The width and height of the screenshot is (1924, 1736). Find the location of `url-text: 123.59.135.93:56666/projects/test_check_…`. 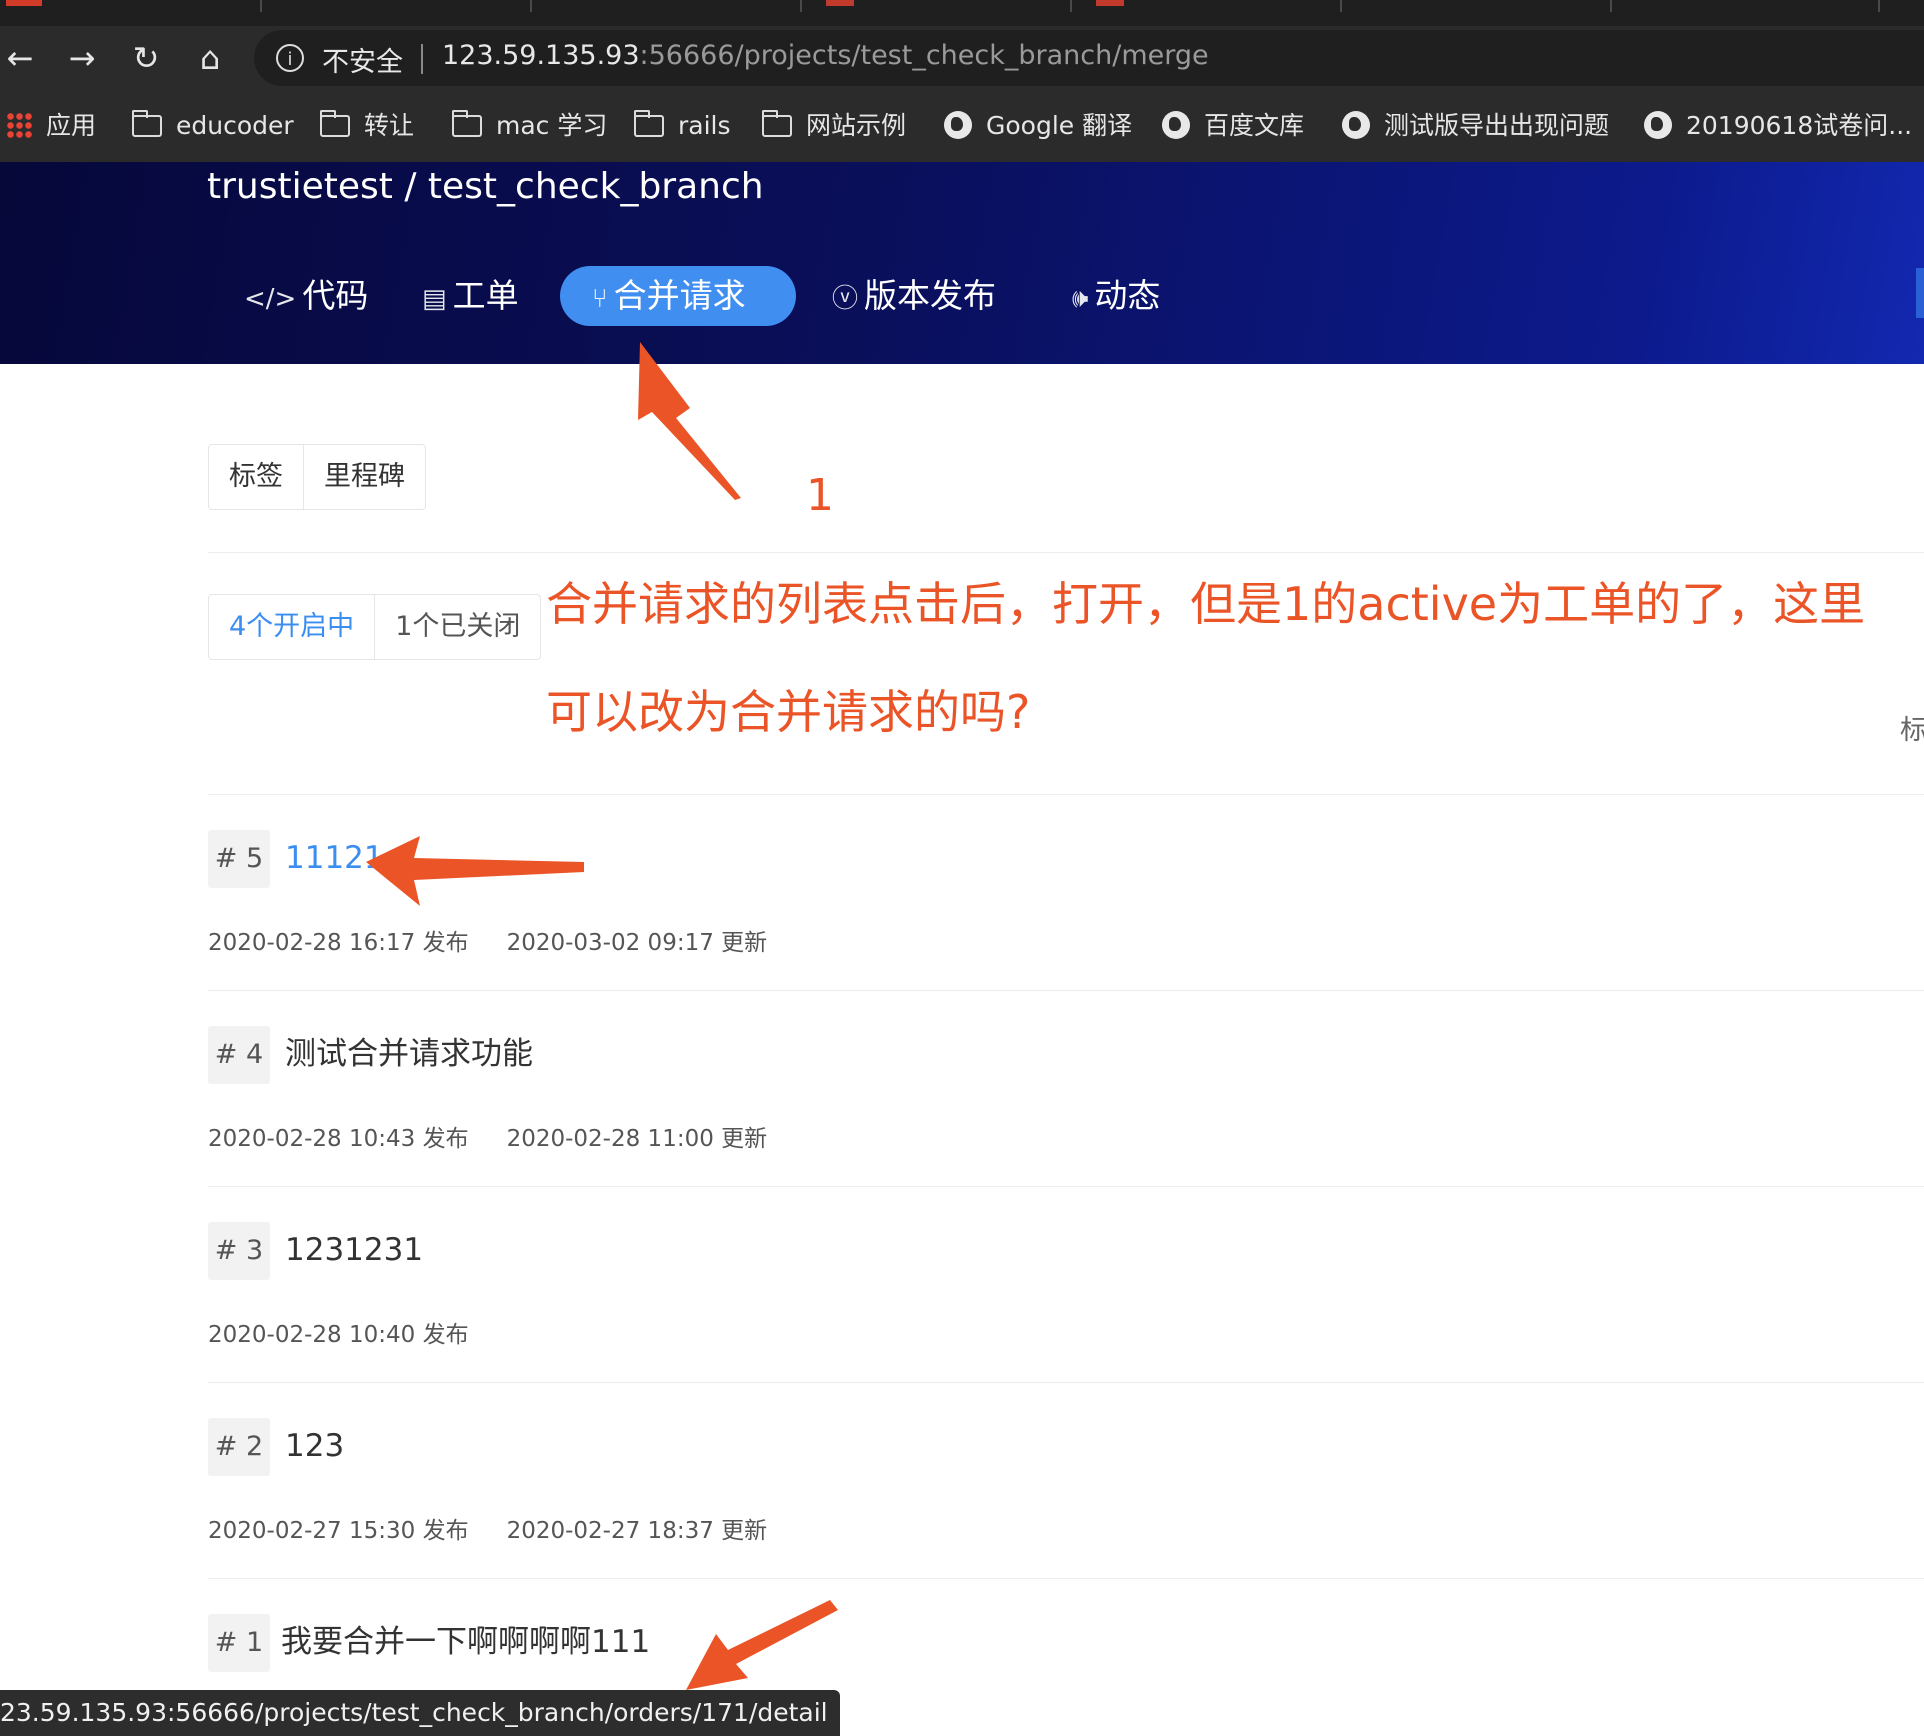

url-text: 123.59.135.93:56666/projects/test_check_… is located at coordinates (825, 55).